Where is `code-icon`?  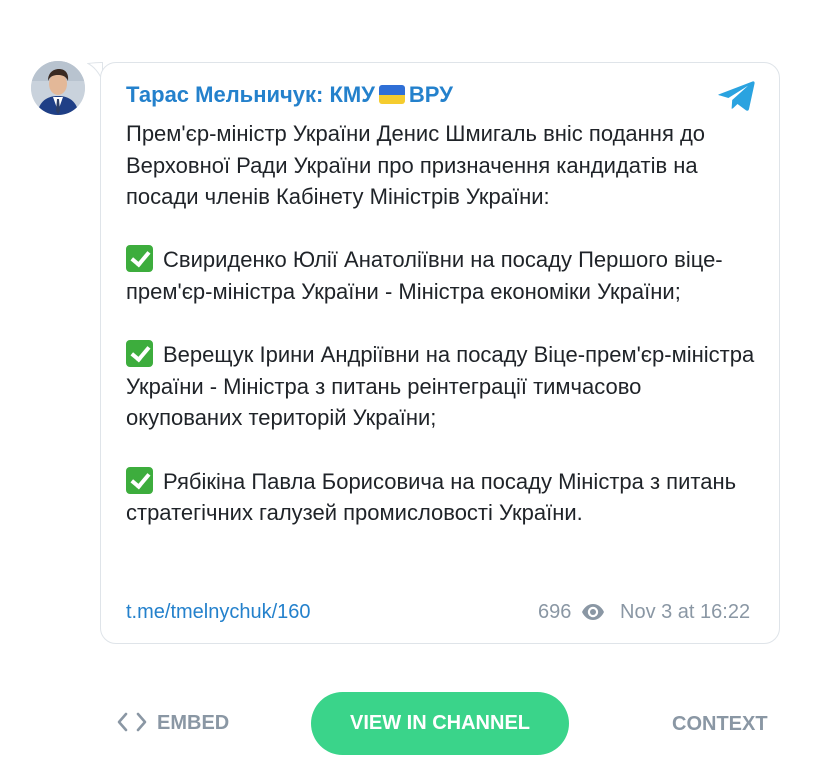
code-icon is located at coordinates (132, 722).